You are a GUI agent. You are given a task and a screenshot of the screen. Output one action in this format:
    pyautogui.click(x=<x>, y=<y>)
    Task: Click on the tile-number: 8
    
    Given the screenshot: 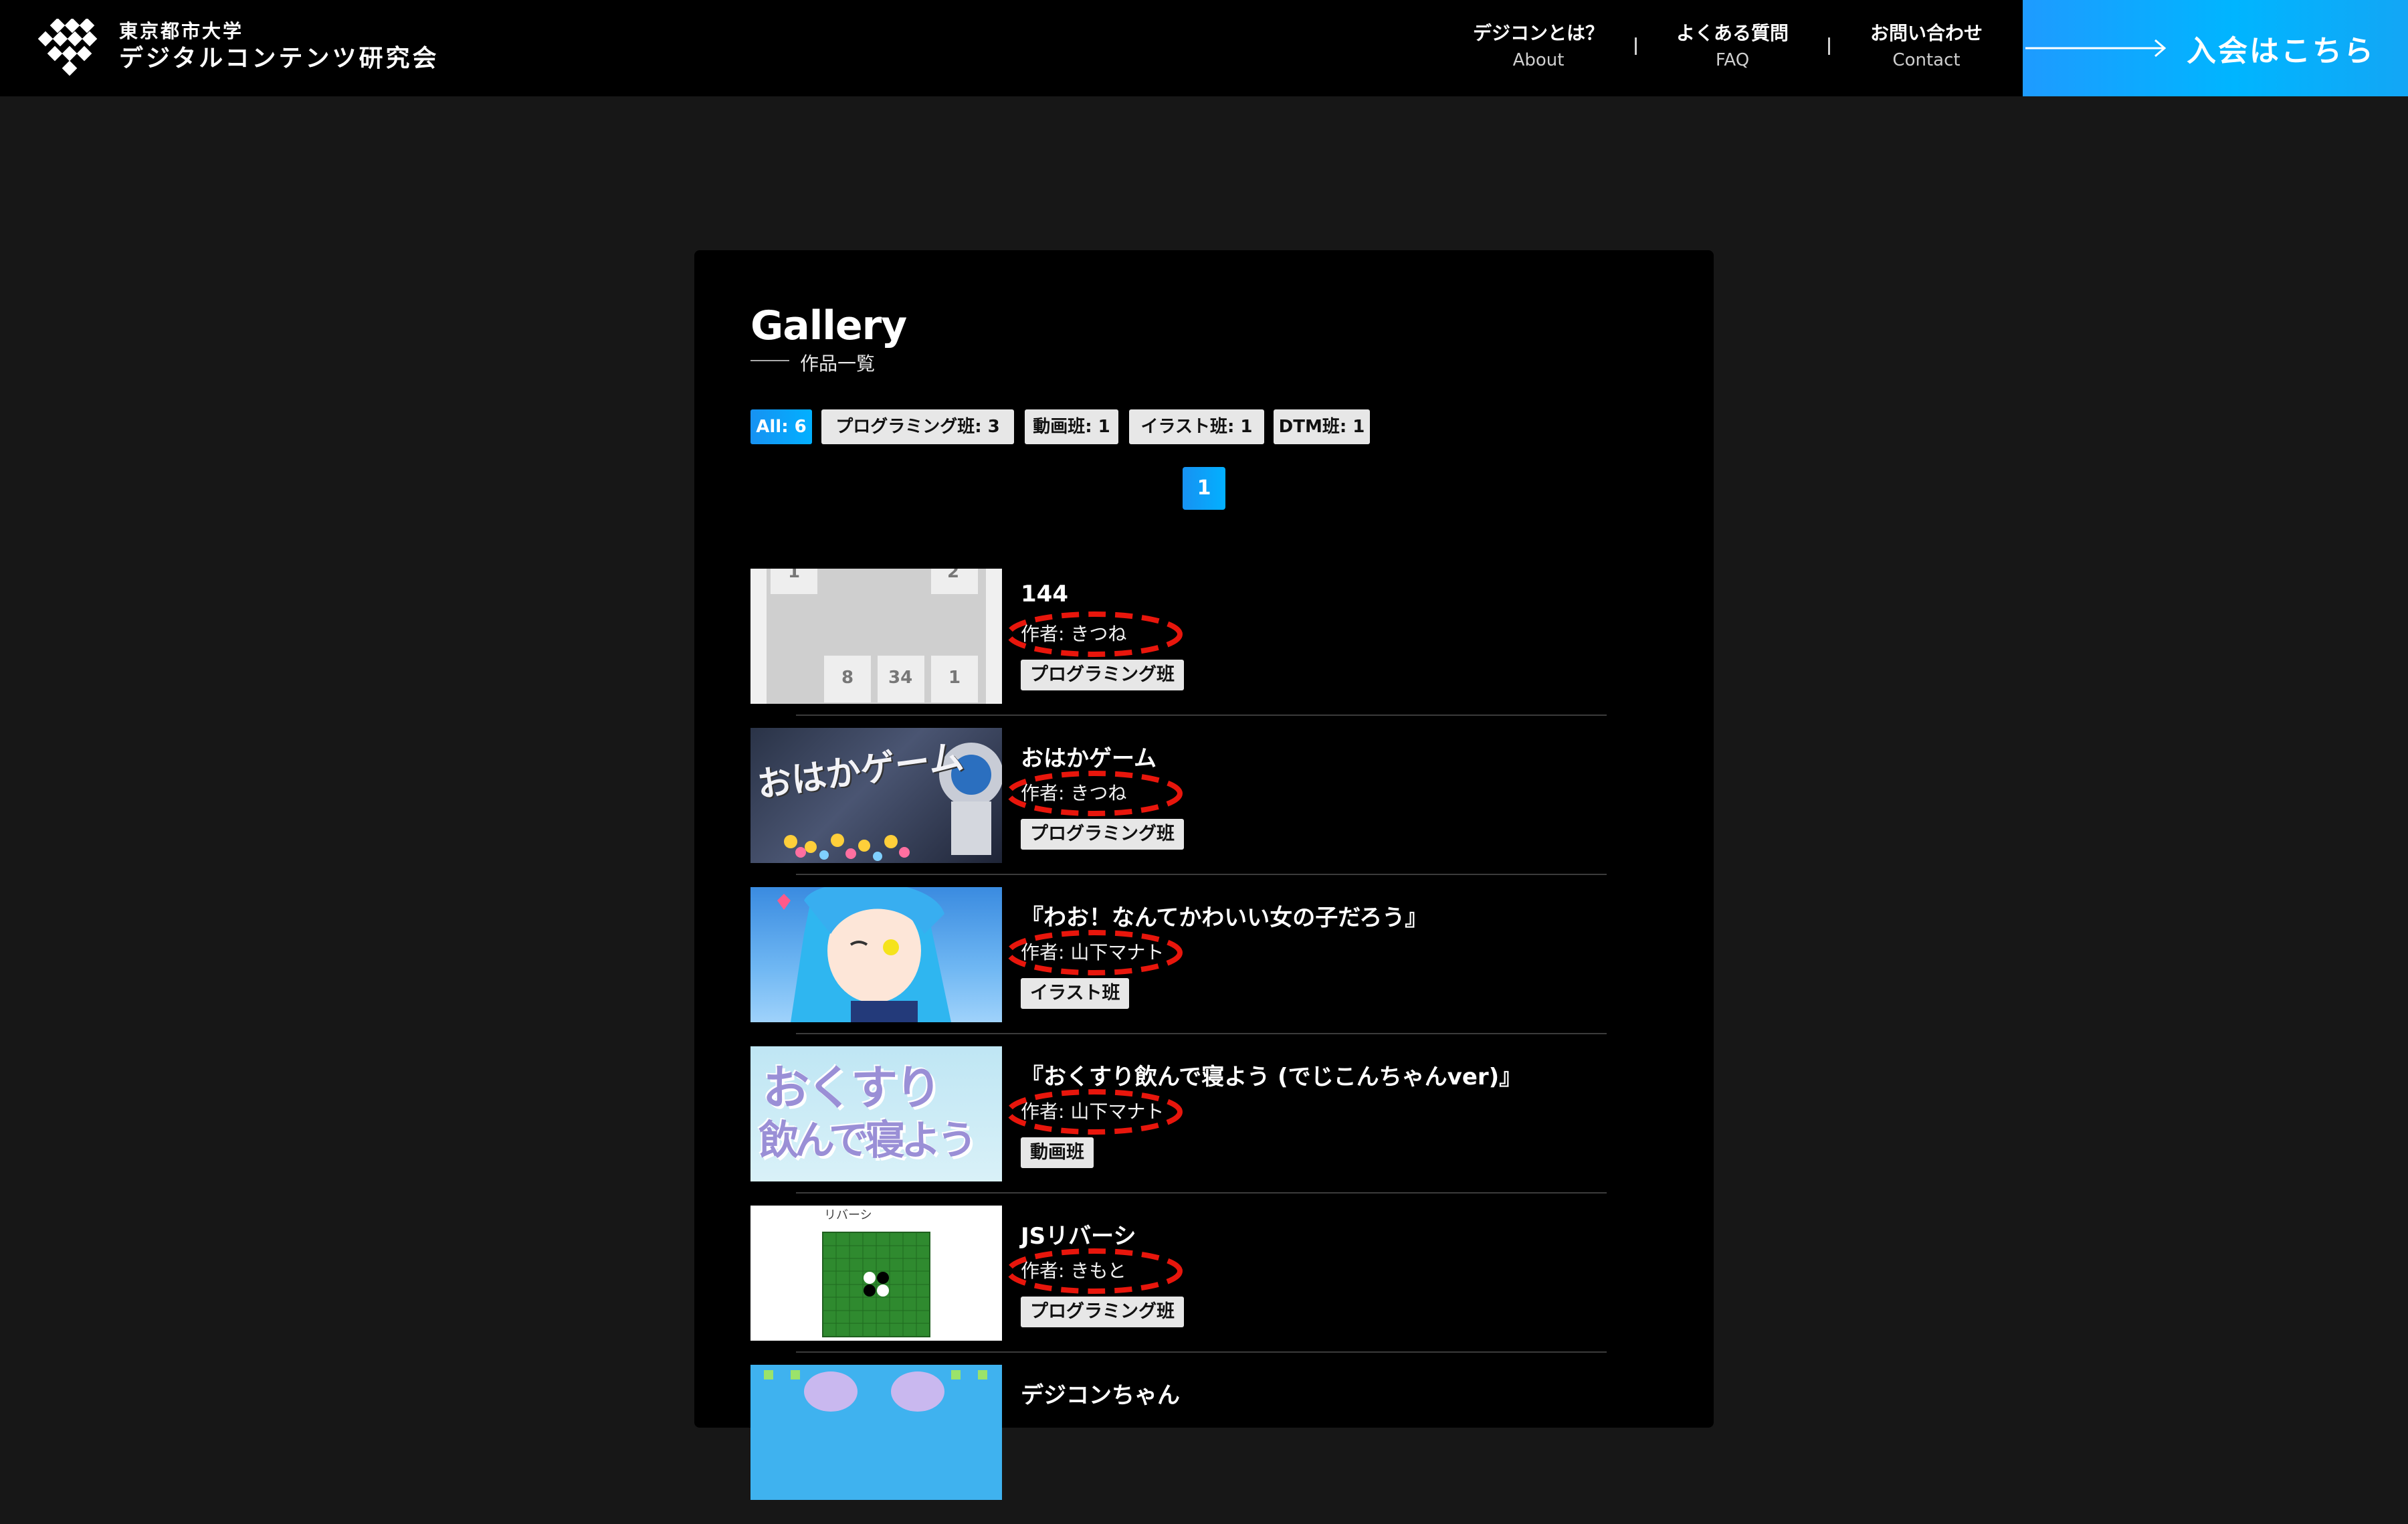 What is the action you would take?
    pyautogui.click(x=847, y=678)
    